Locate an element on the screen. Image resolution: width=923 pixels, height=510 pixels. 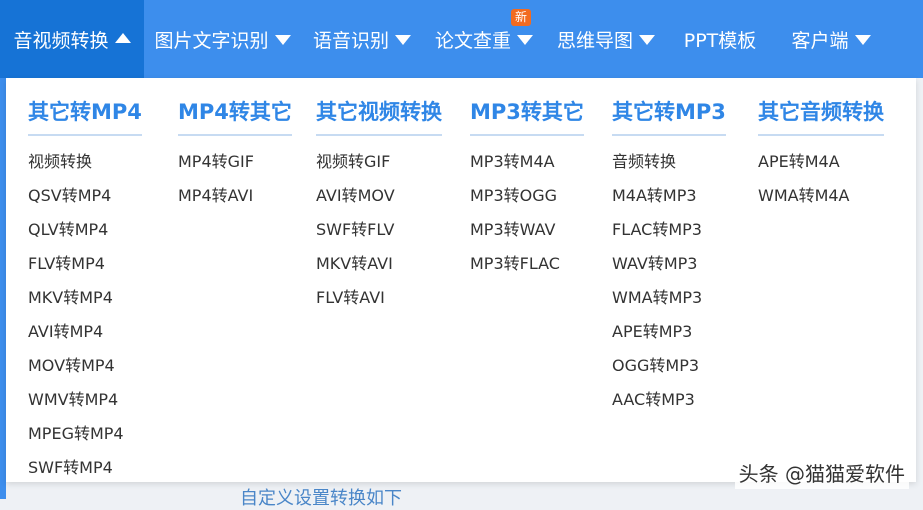
column-header: 其它转MP4 is located at coordinates (85, 116).